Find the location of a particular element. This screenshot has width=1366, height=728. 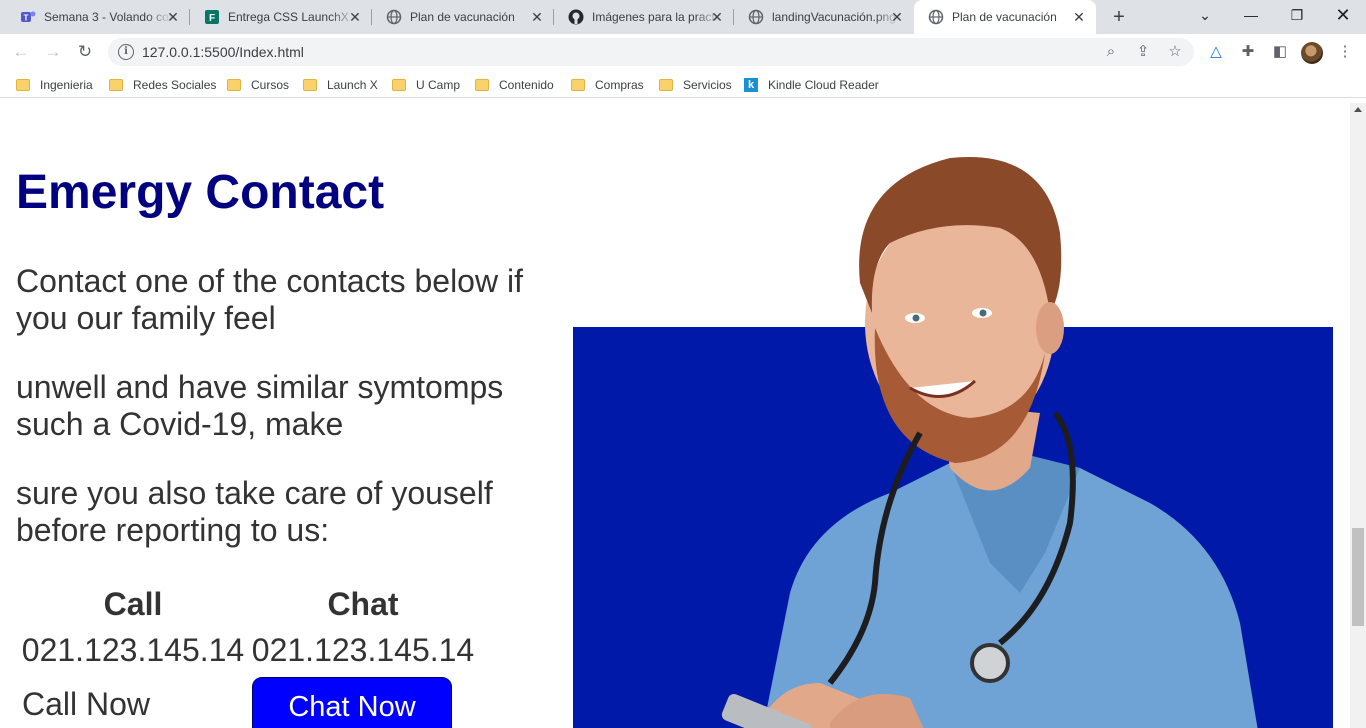

scroll-up-arrow-icon is located at coordinates (1358, 109).